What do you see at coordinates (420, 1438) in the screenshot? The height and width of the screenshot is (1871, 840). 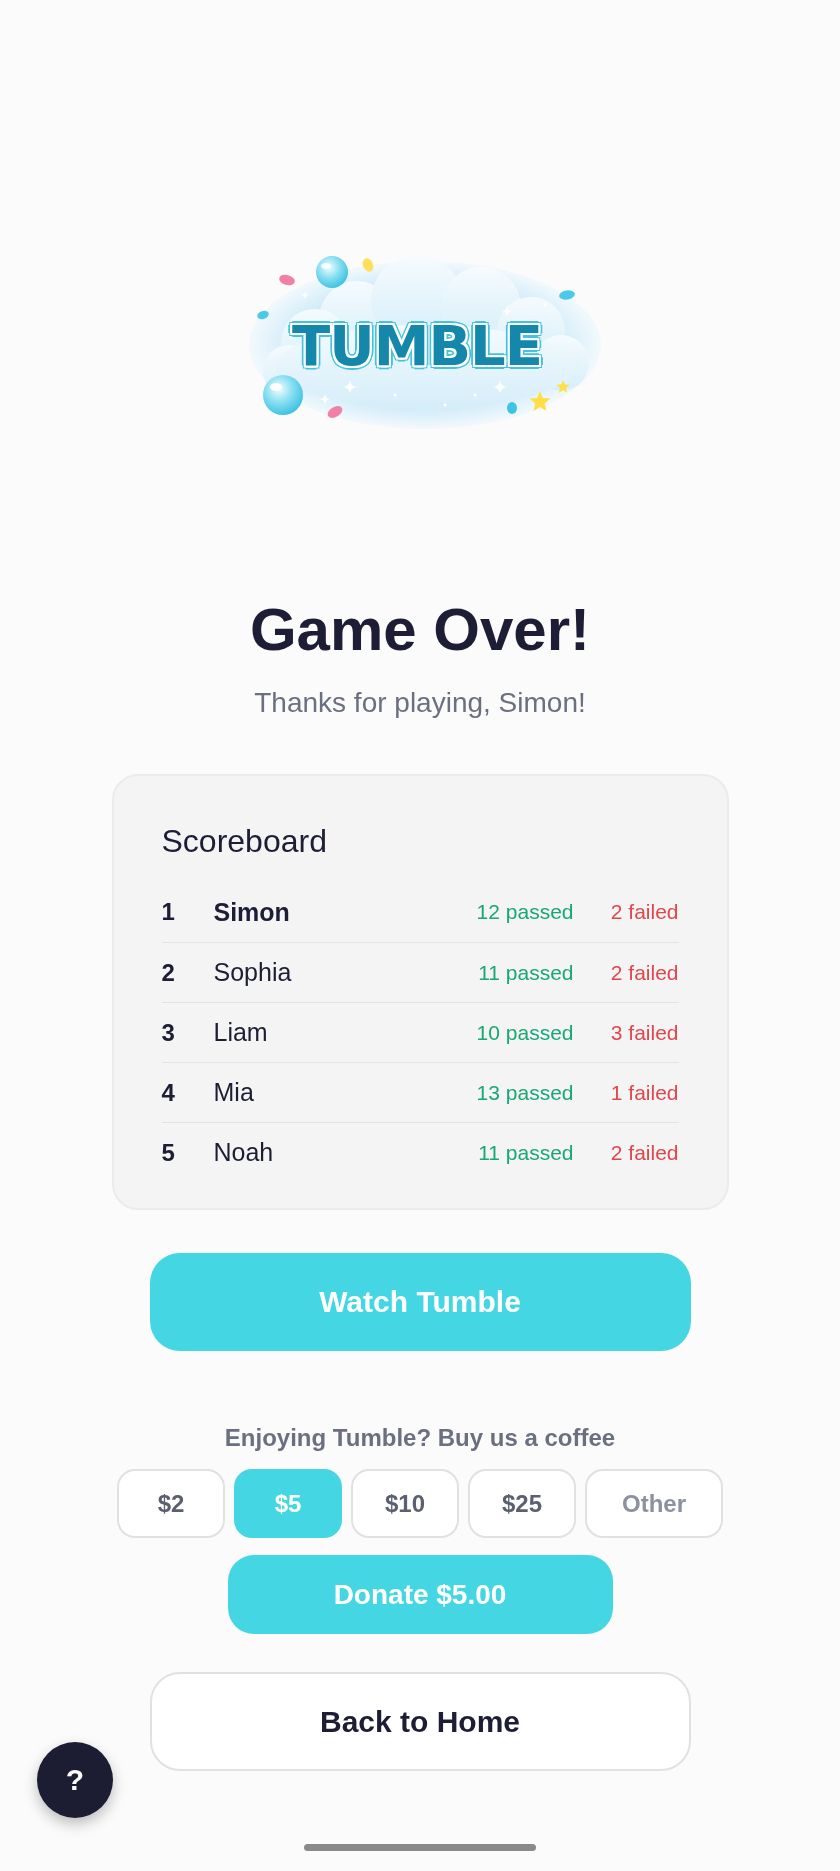 I see `donation-prompt: Enjoying Tumble? Buy us a coffee` at bounding box center [420, 1438].